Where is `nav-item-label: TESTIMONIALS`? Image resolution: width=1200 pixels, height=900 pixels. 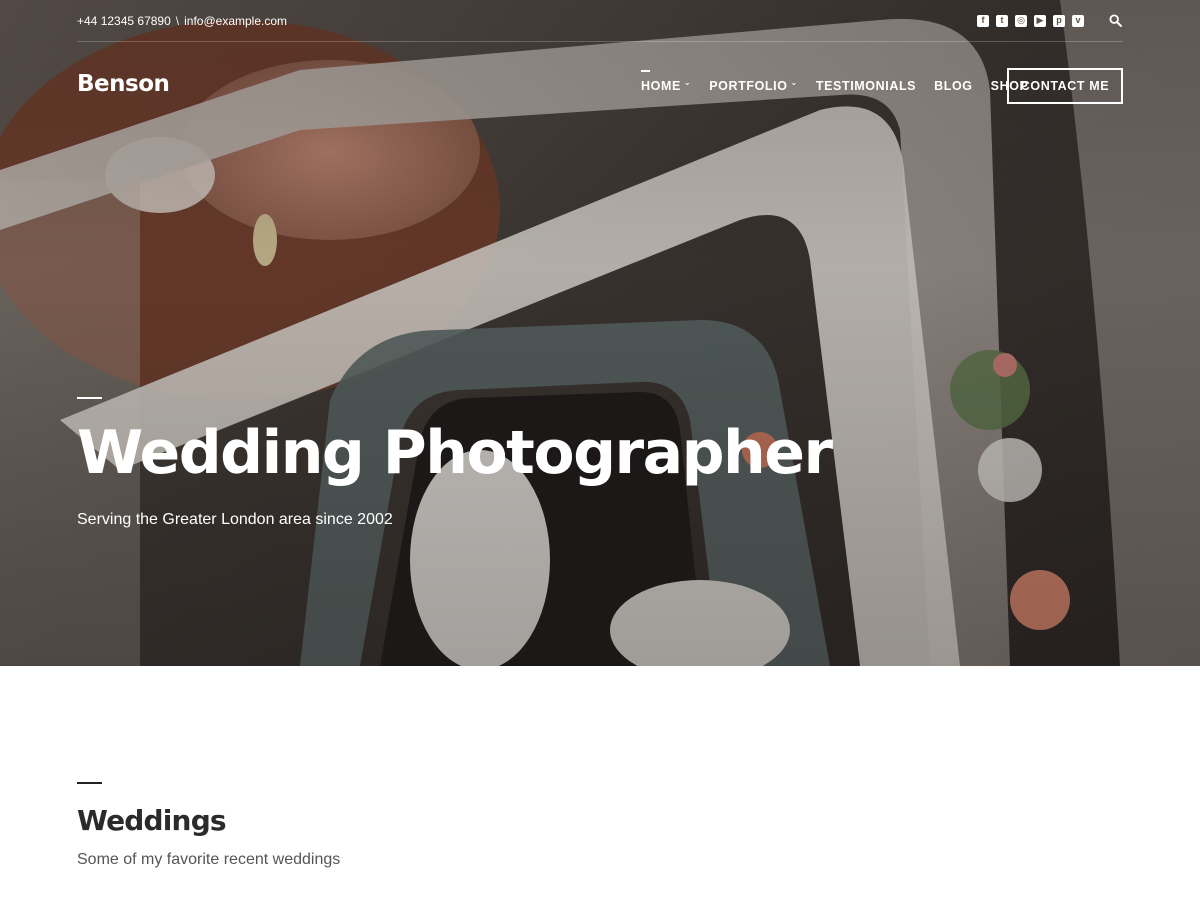
nav-item-label: TESTIMONIALS is located at coordinates (866, 86).